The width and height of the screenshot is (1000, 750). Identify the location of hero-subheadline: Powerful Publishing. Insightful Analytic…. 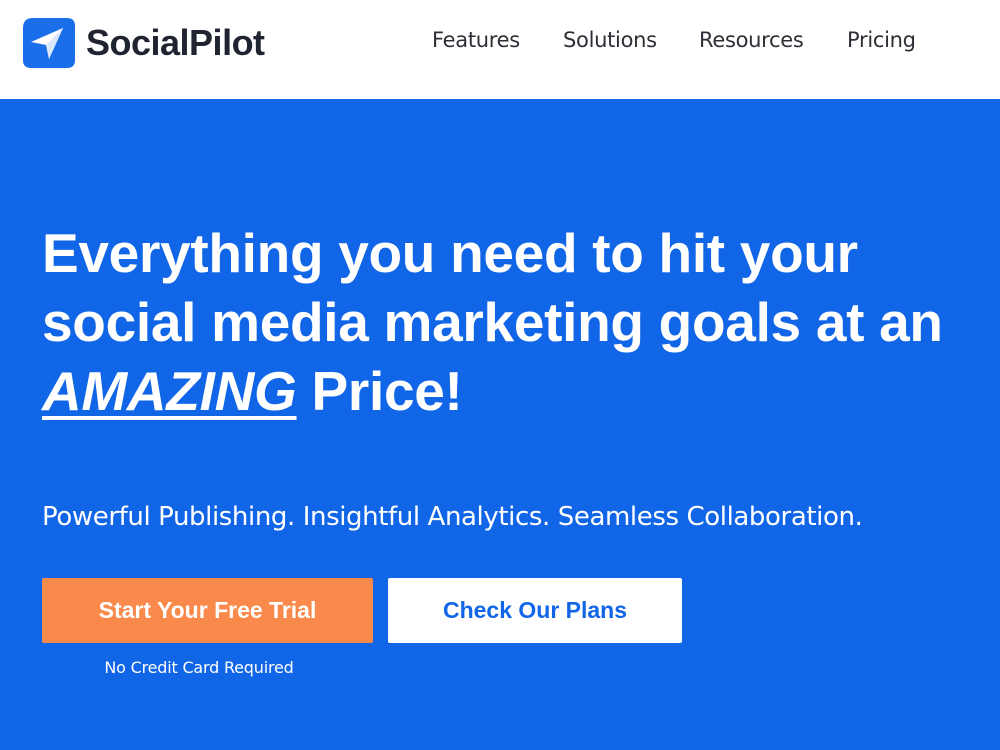
(452, 517).